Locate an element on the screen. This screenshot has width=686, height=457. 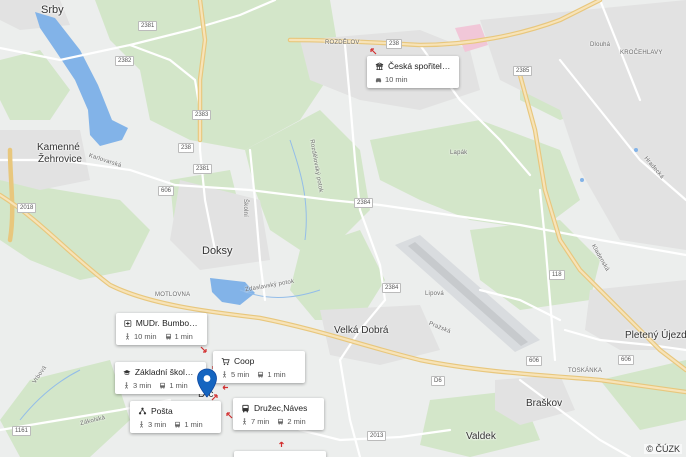
poi-walk-time: 7 min is located at coordinates (260, 421).